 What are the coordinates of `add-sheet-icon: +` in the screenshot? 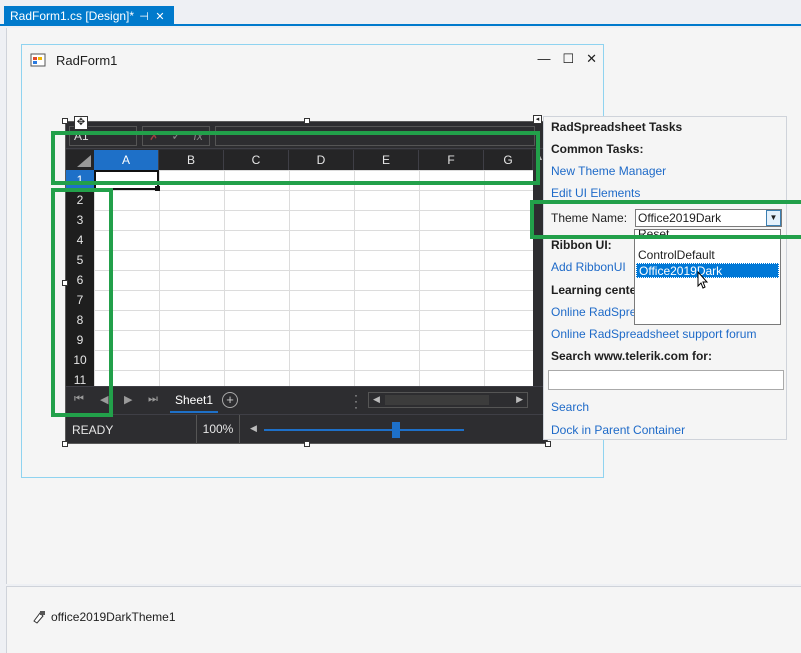 It's located at (230, 400).